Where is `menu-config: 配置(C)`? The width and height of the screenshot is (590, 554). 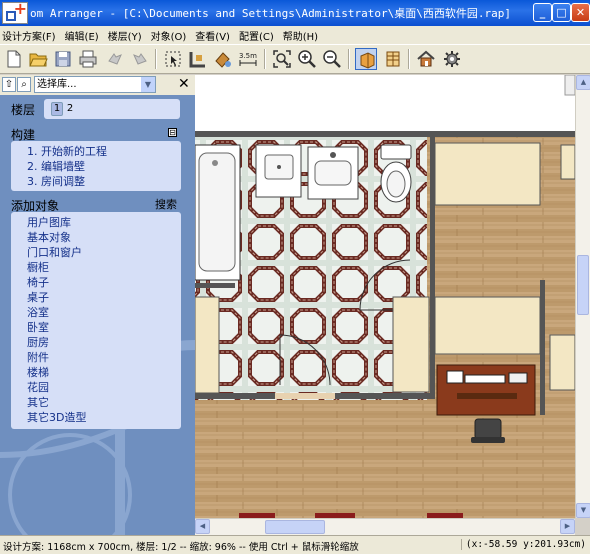
menu-config: 配置(C) is located at coordinates (256, 35).